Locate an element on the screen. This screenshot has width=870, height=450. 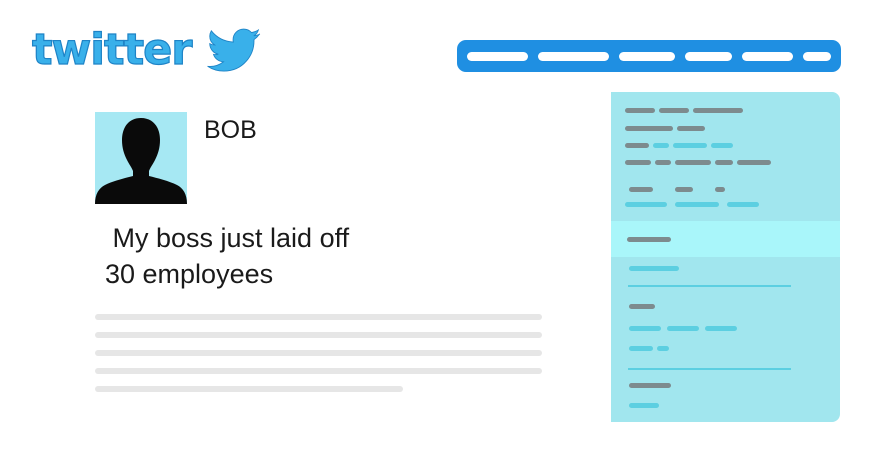
top-navigation-bar is located at coordinates (649, 56).